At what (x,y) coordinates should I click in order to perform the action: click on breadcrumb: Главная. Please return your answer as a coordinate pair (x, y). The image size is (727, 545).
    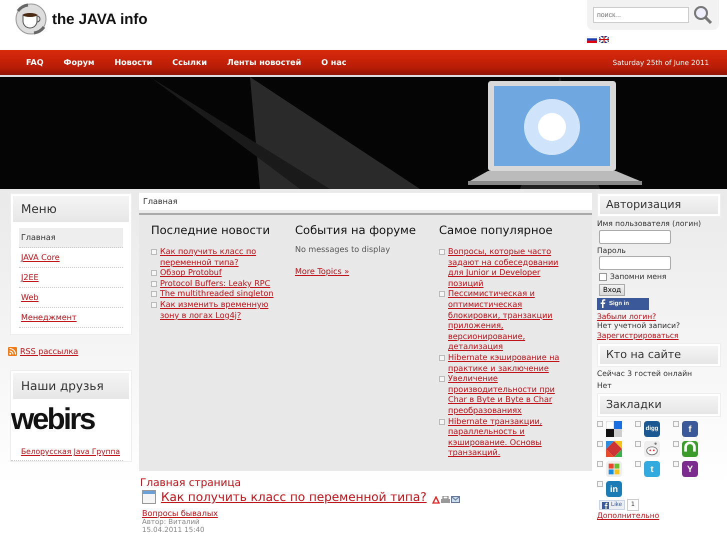
    Looking at the image, I should click on (365, 201).